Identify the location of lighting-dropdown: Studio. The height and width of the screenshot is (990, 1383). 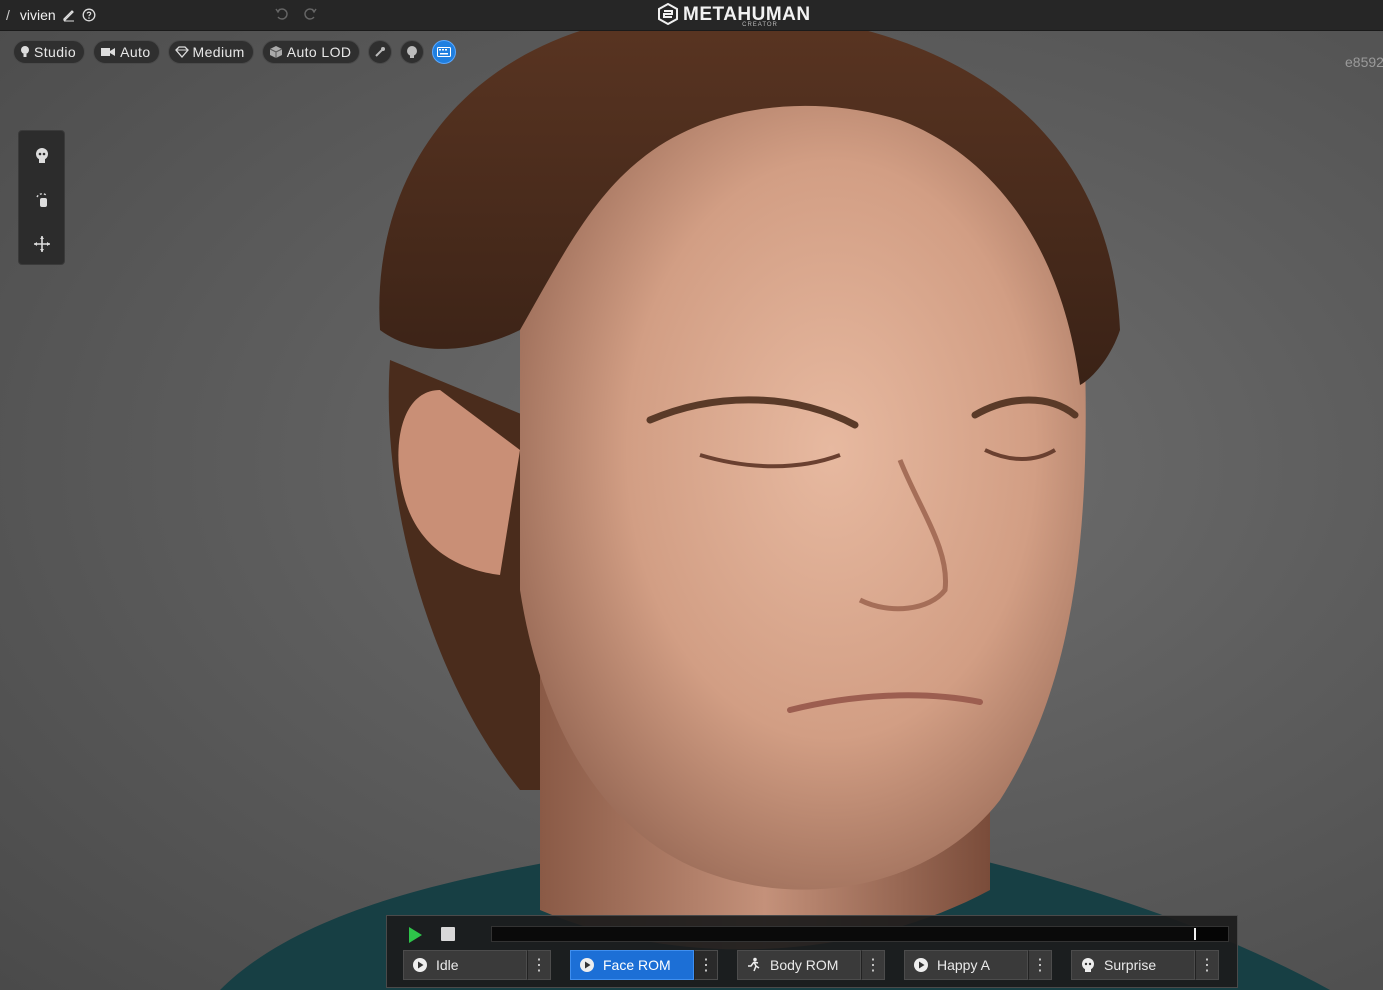
(49, 52).